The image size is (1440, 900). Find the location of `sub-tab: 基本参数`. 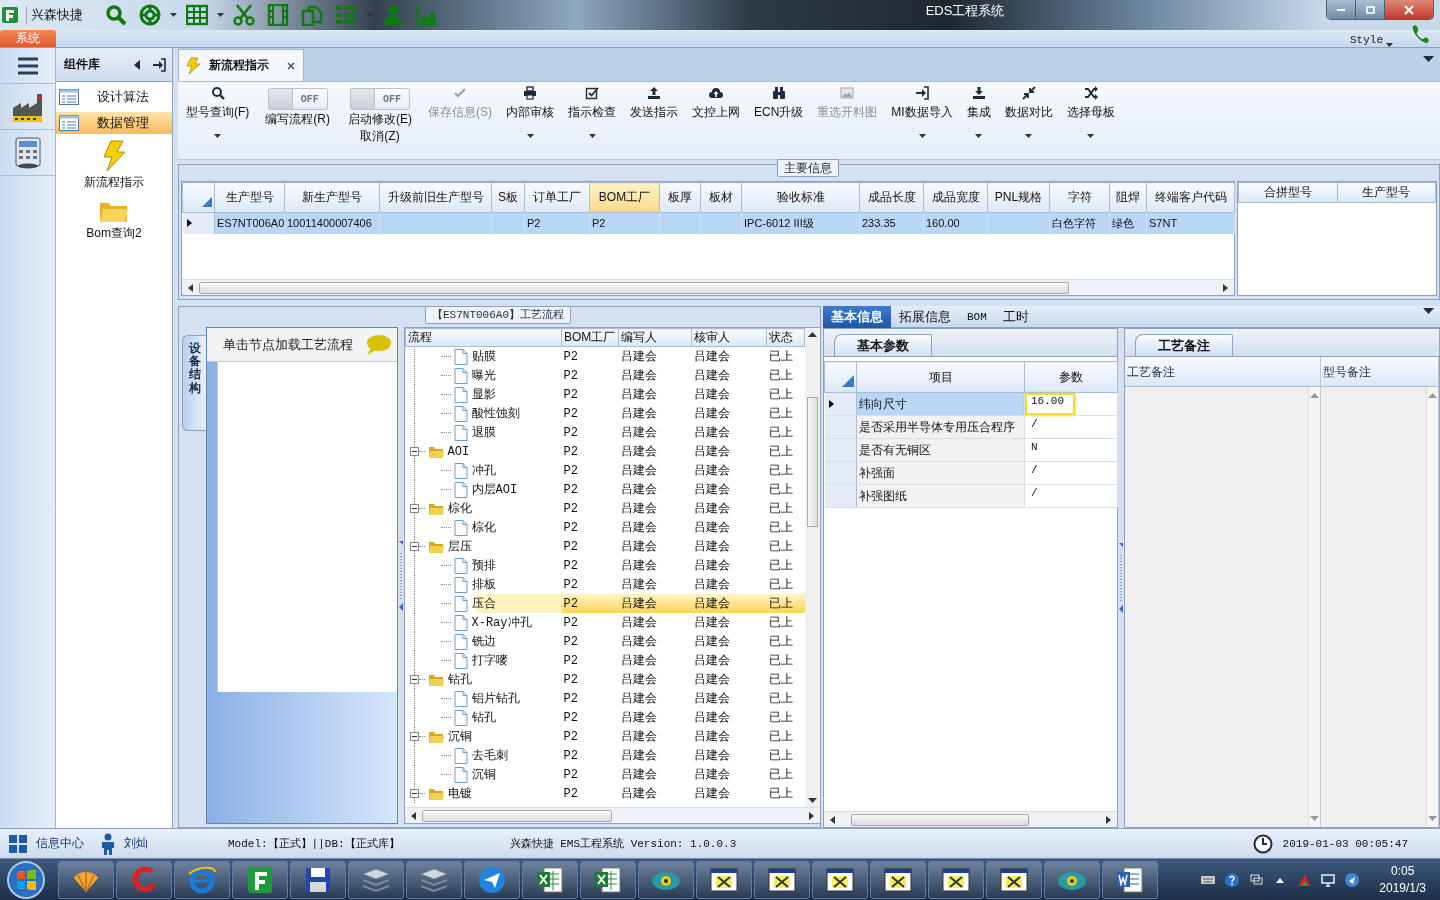

sub-tab: 基本参数 is located at coordinates (883, 345).